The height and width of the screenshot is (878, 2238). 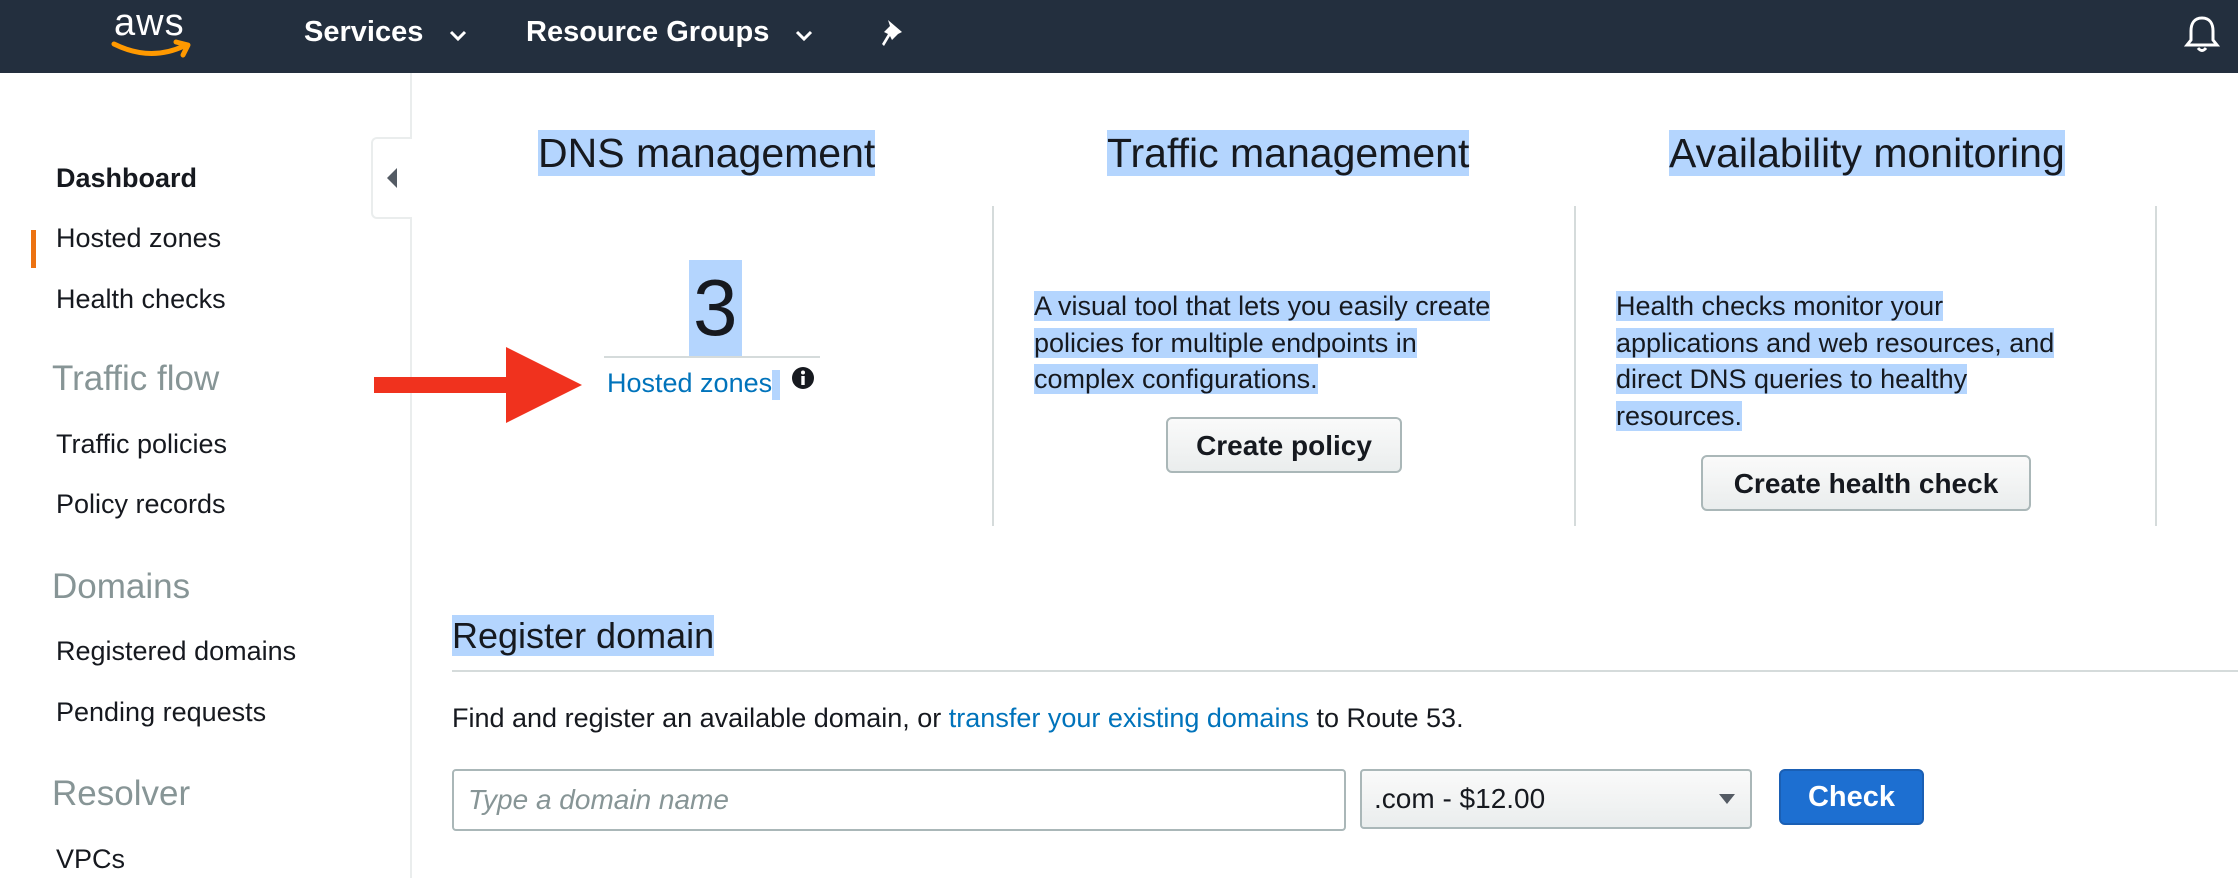 What do you see at coordinates (715, 308) in the screenshot?
I see `hosted-zones-count: 3` at bounding box center [715, 308].